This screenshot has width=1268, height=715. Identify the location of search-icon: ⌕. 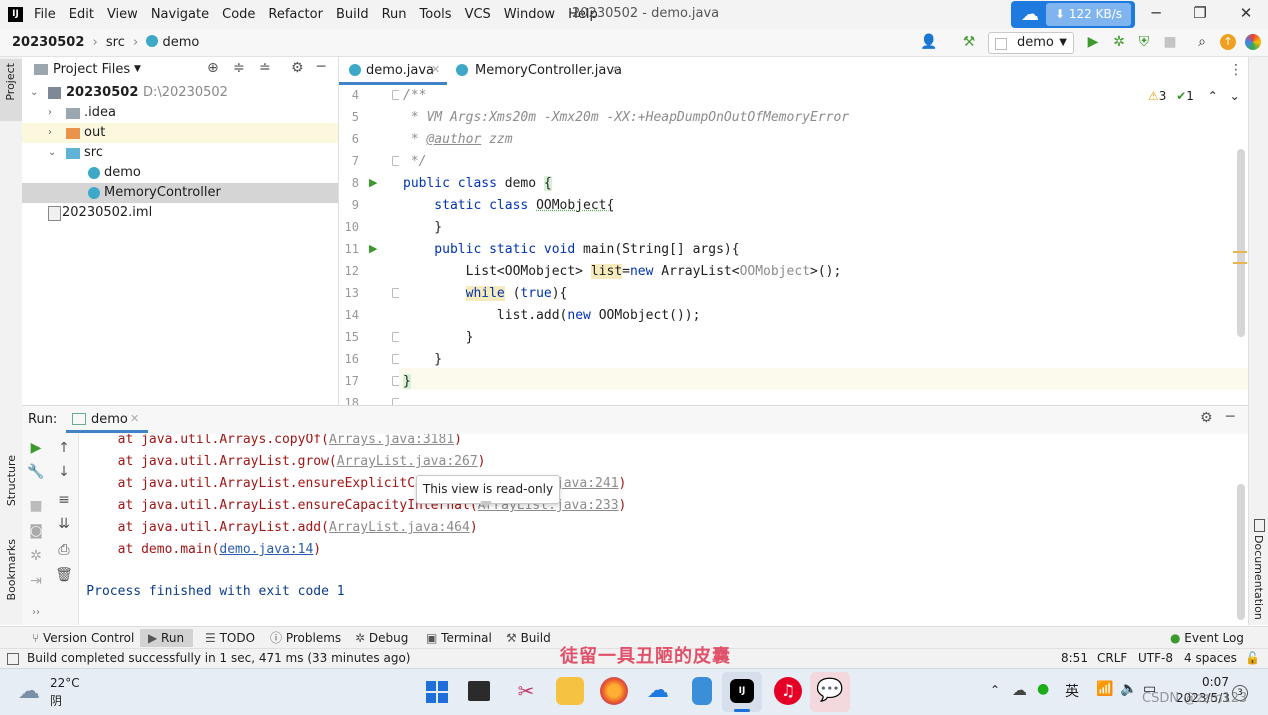
(1202, 42).